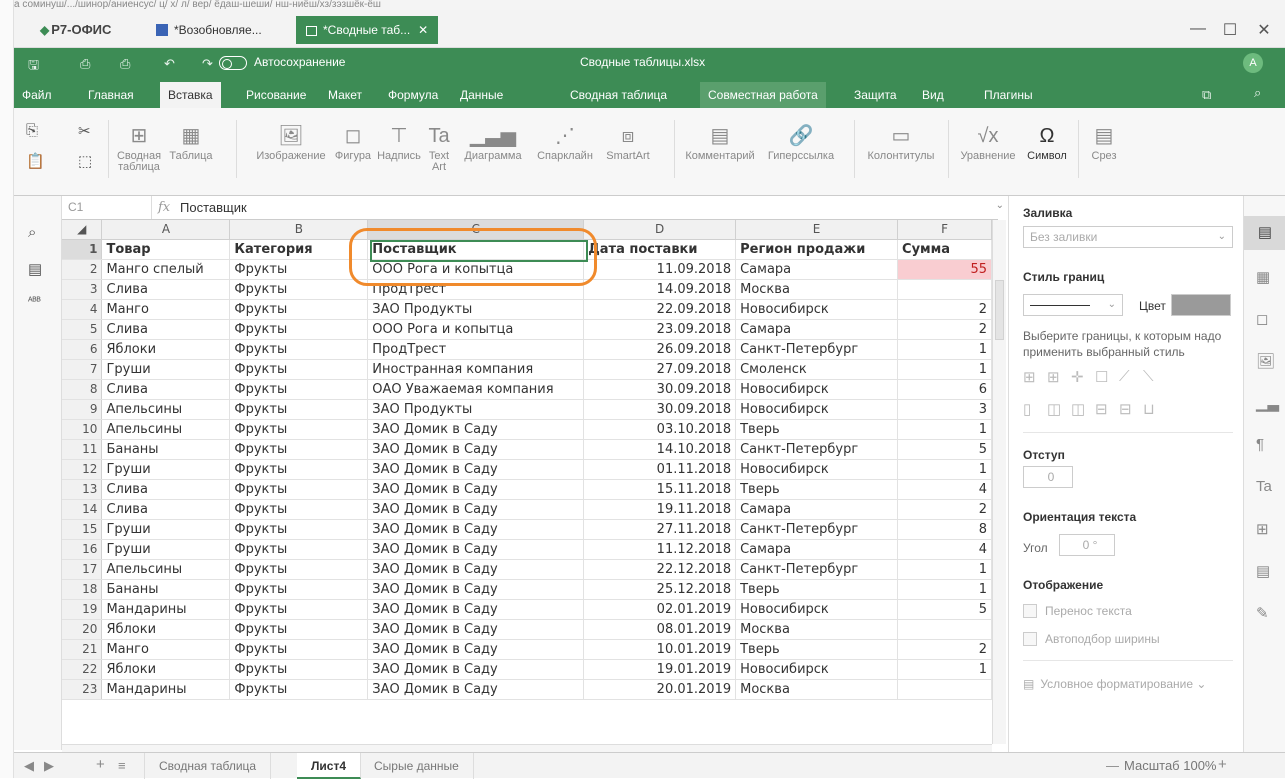  Describe the element at coordinates (565, 143) in the screenshot. I see `sparkline-button: ⋰ Спарклайн` at that location.